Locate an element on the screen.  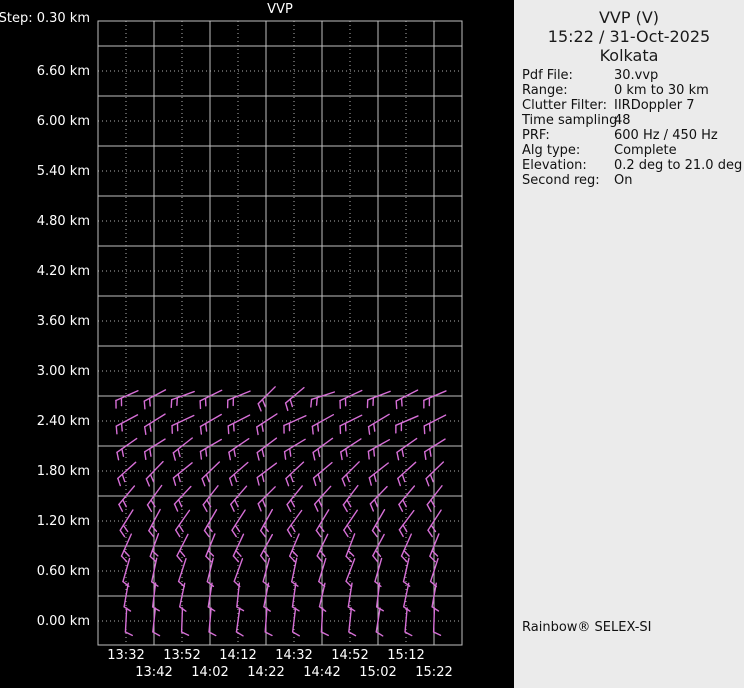
field-value: IIRDoppler 7 is located at coordinates (654, 105).